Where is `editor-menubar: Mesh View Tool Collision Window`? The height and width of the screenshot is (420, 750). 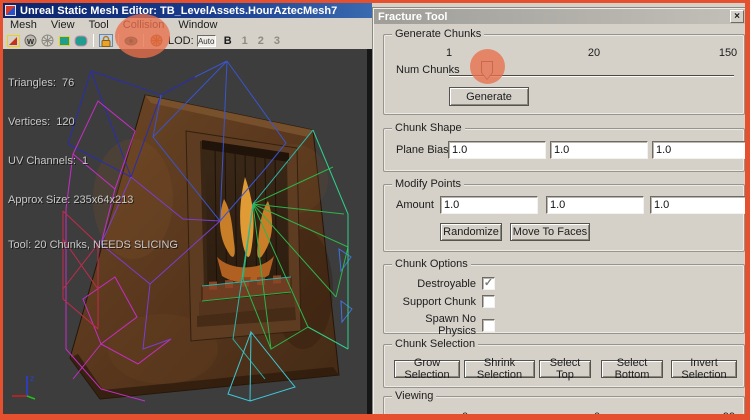 editor-menubar: Mesh View Tool Collision Window is located at coordinates (187, 25).